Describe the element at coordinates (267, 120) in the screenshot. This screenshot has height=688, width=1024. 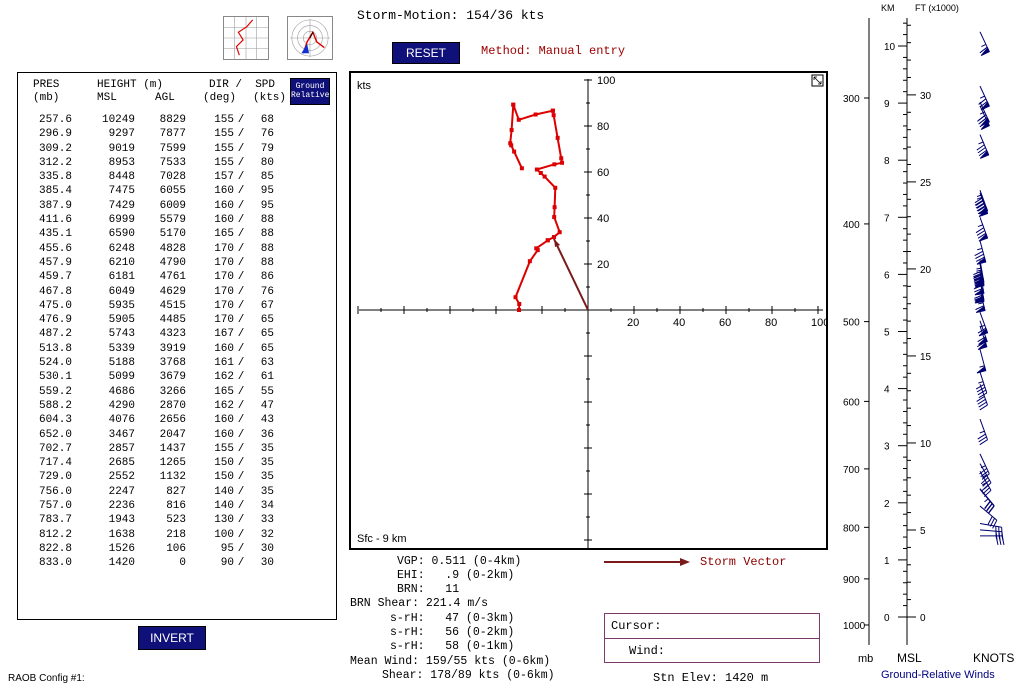
I see `cell-spd: 68` at that location.